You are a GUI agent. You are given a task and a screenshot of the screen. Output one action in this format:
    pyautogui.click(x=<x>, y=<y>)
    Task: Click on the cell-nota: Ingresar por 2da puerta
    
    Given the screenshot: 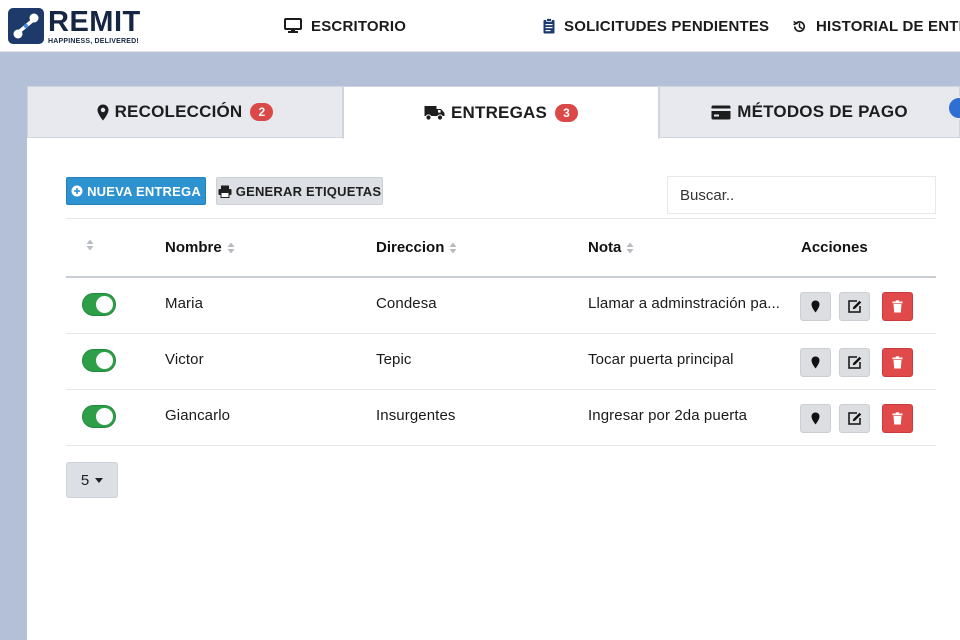 What is the action you would take?
    pyautogui.click(x=668, y=415)
    